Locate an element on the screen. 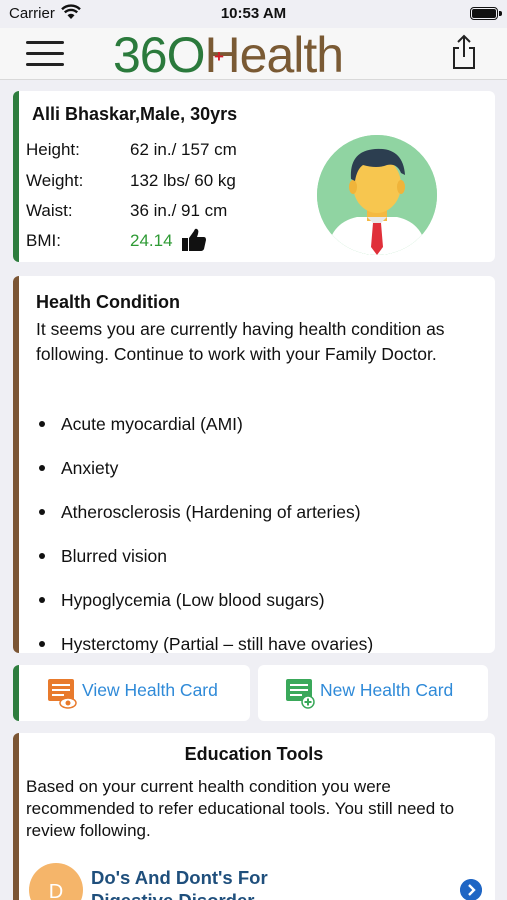 Image resolution: width=507 pixels, height=900 pixels. chevron-right-icon is located at coordinates (471, 889).